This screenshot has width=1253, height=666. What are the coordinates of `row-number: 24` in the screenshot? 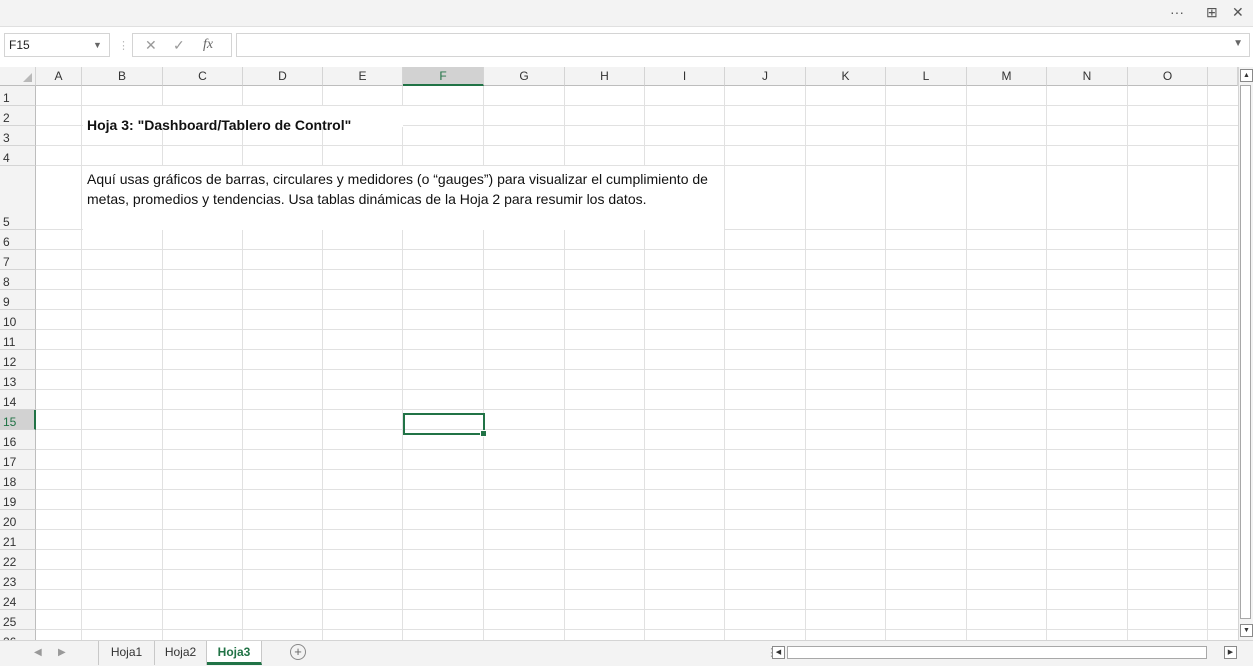 It's located at (10, 602).